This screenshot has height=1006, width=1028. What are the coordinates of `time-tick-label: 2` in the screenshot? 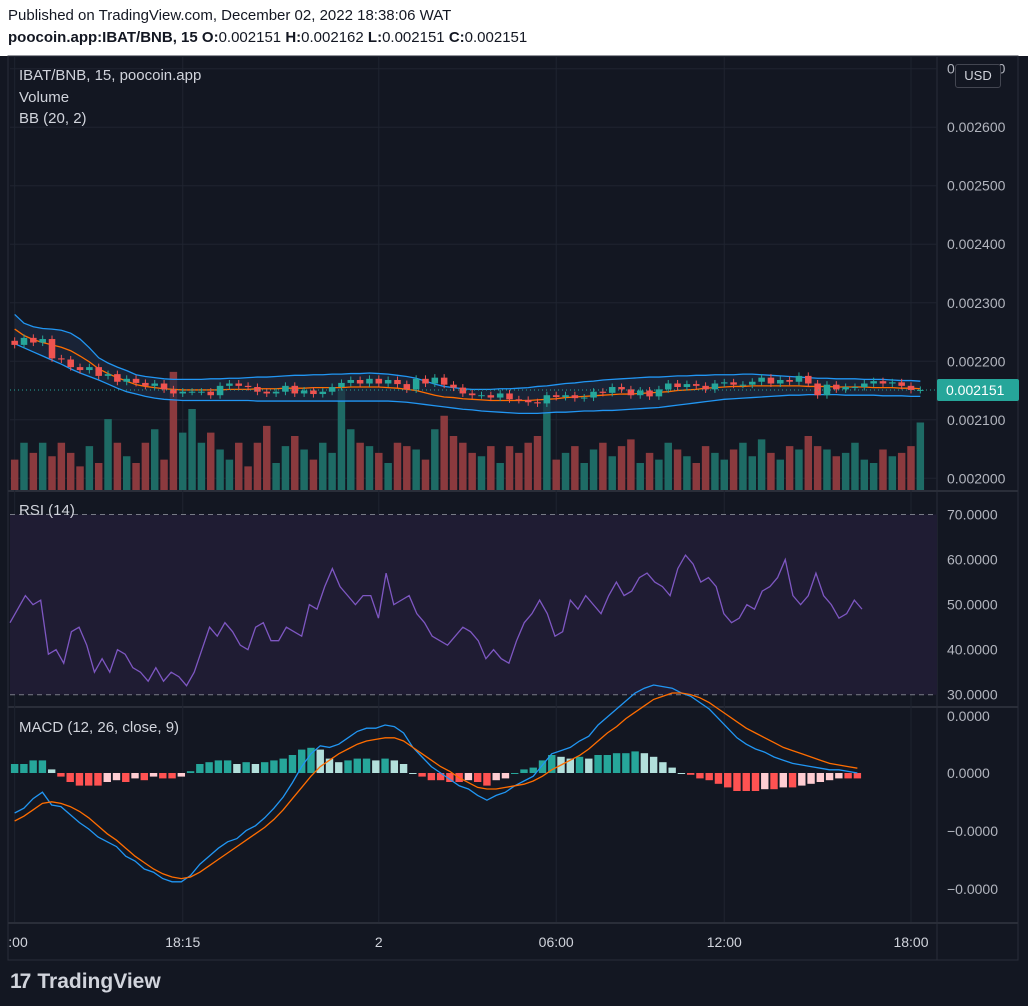 It's located at (379, 942).